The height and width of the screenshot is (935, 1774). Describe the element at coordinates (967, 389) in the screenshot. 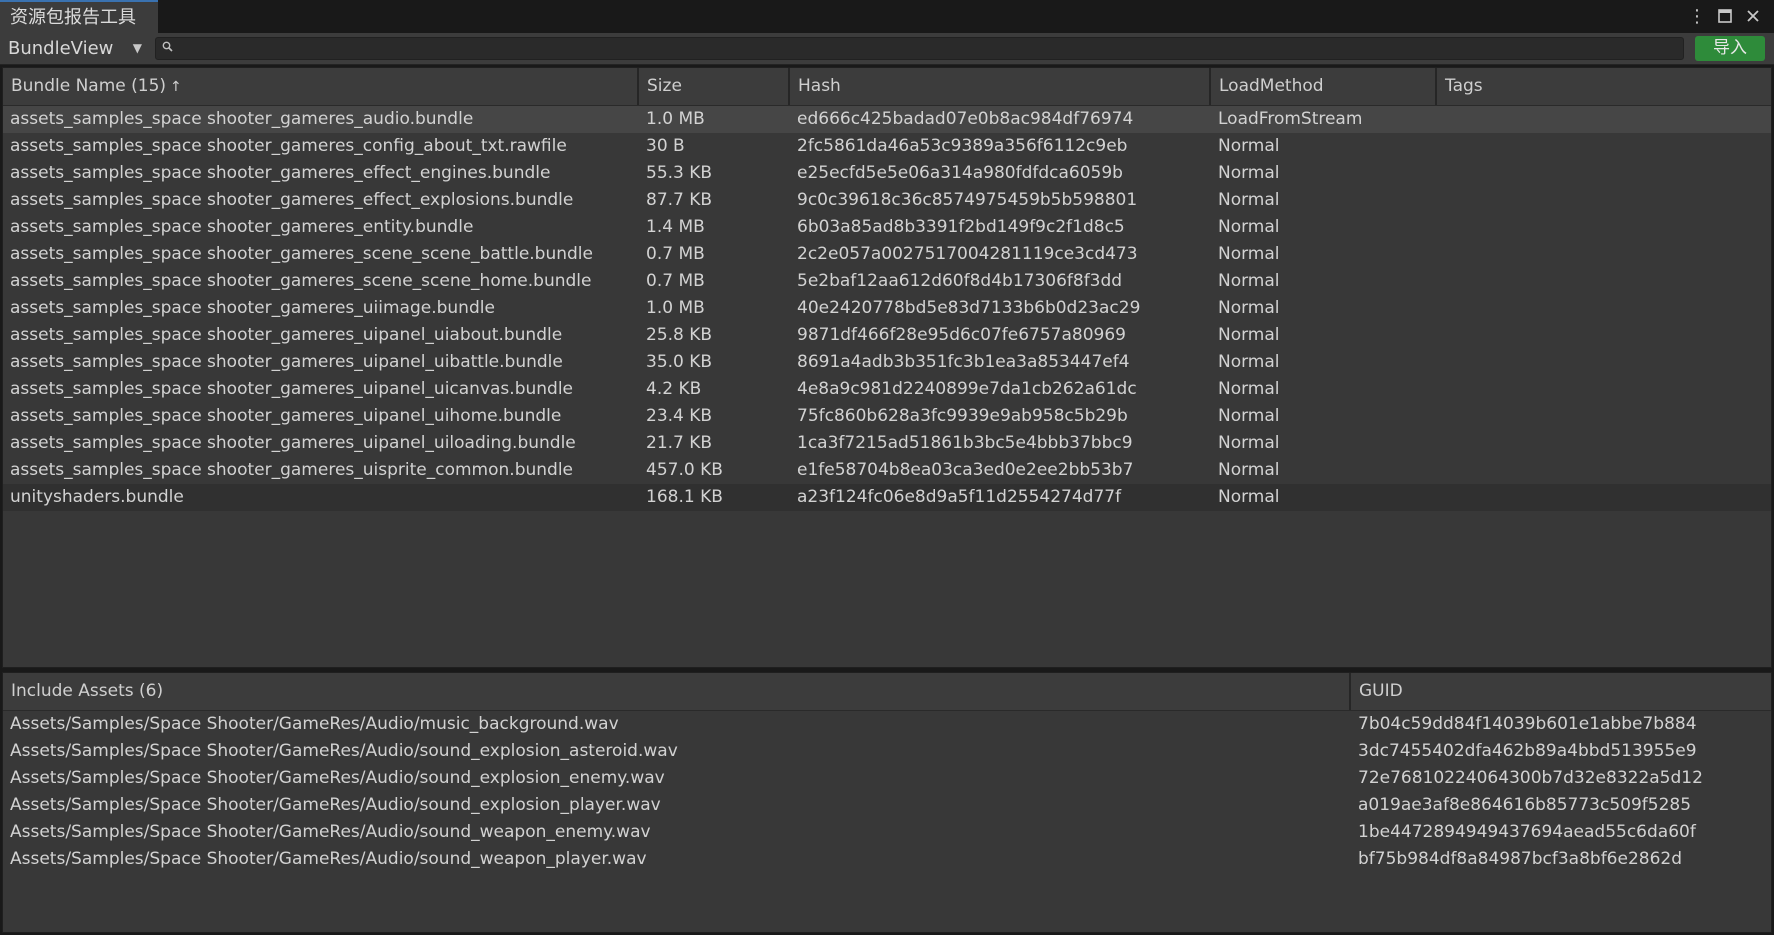

I see `bundle-cell-hash: 4e8a9c981d2240899e7da1cb262a61dc` at that location.